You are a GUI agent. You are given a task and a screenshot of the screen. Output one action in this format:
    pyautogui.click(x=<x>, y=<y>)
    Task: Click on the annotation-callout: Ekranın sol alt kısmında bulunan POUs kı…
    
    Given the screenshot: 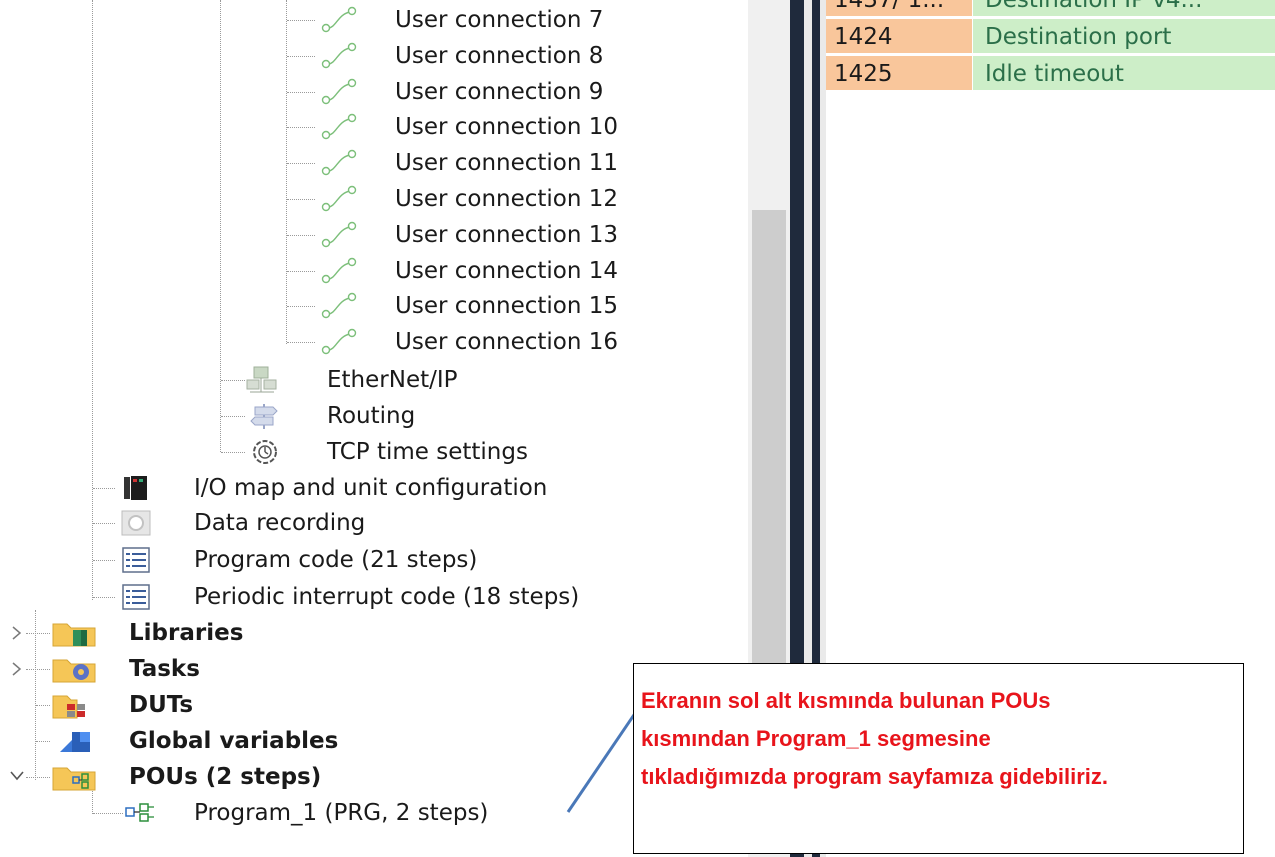 What is the action you would take?
    pyautogui.click(x=938, y=758)
    